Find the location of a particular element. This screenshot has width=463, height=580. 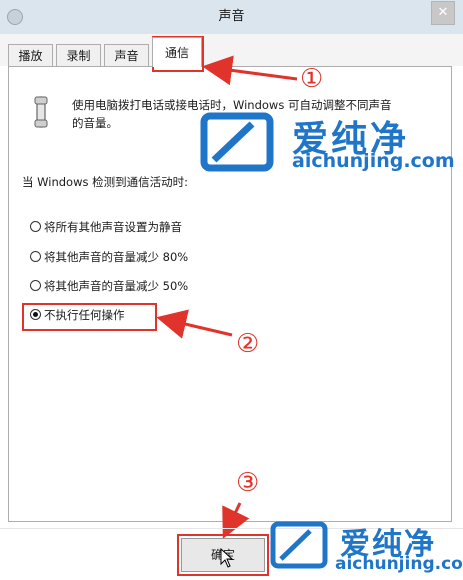

watermark-url: aichunjing.com is located at coordinates (373, 161).